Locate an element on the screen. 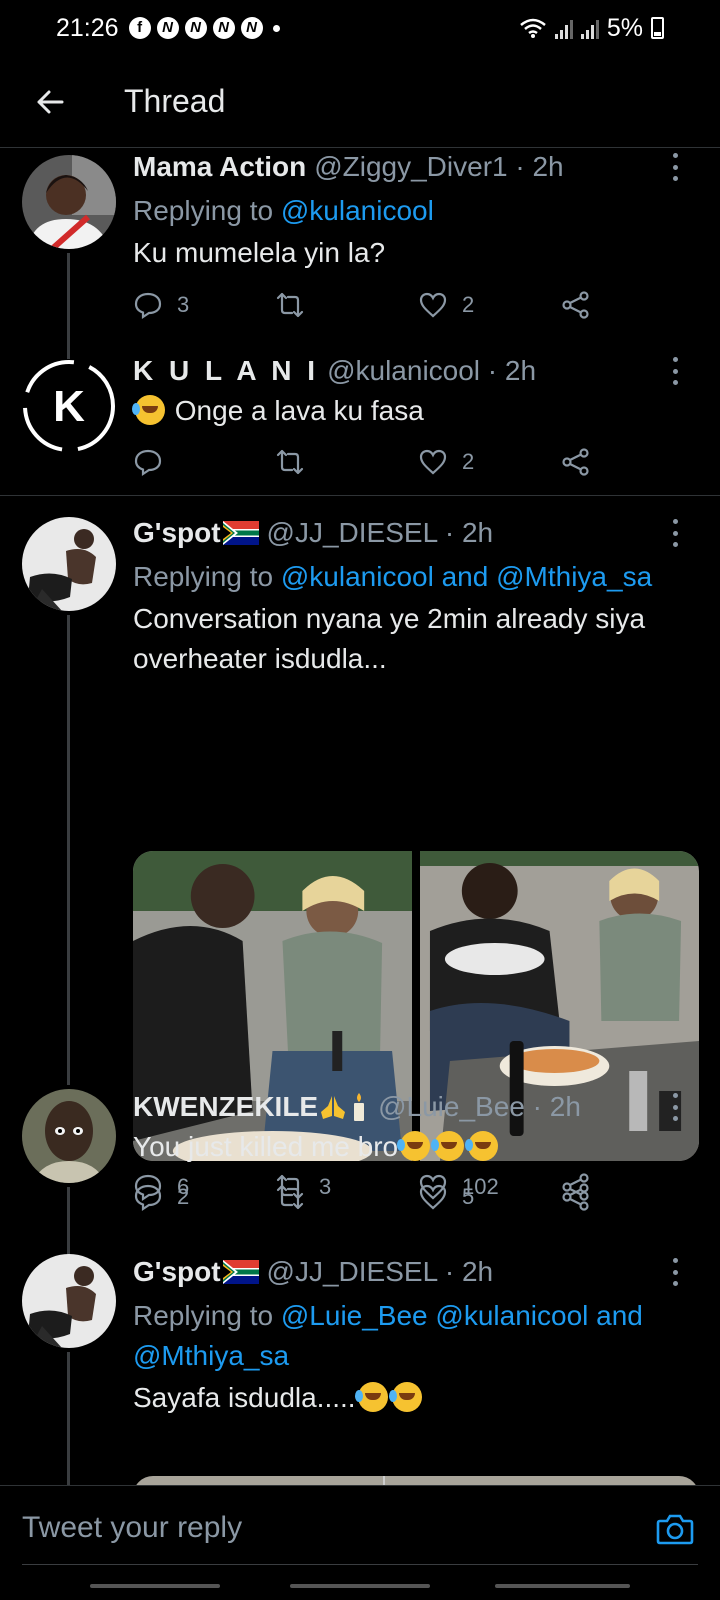 The image size is (720, 1600). reply-count: 2 is located at coordinates (183, 1196).